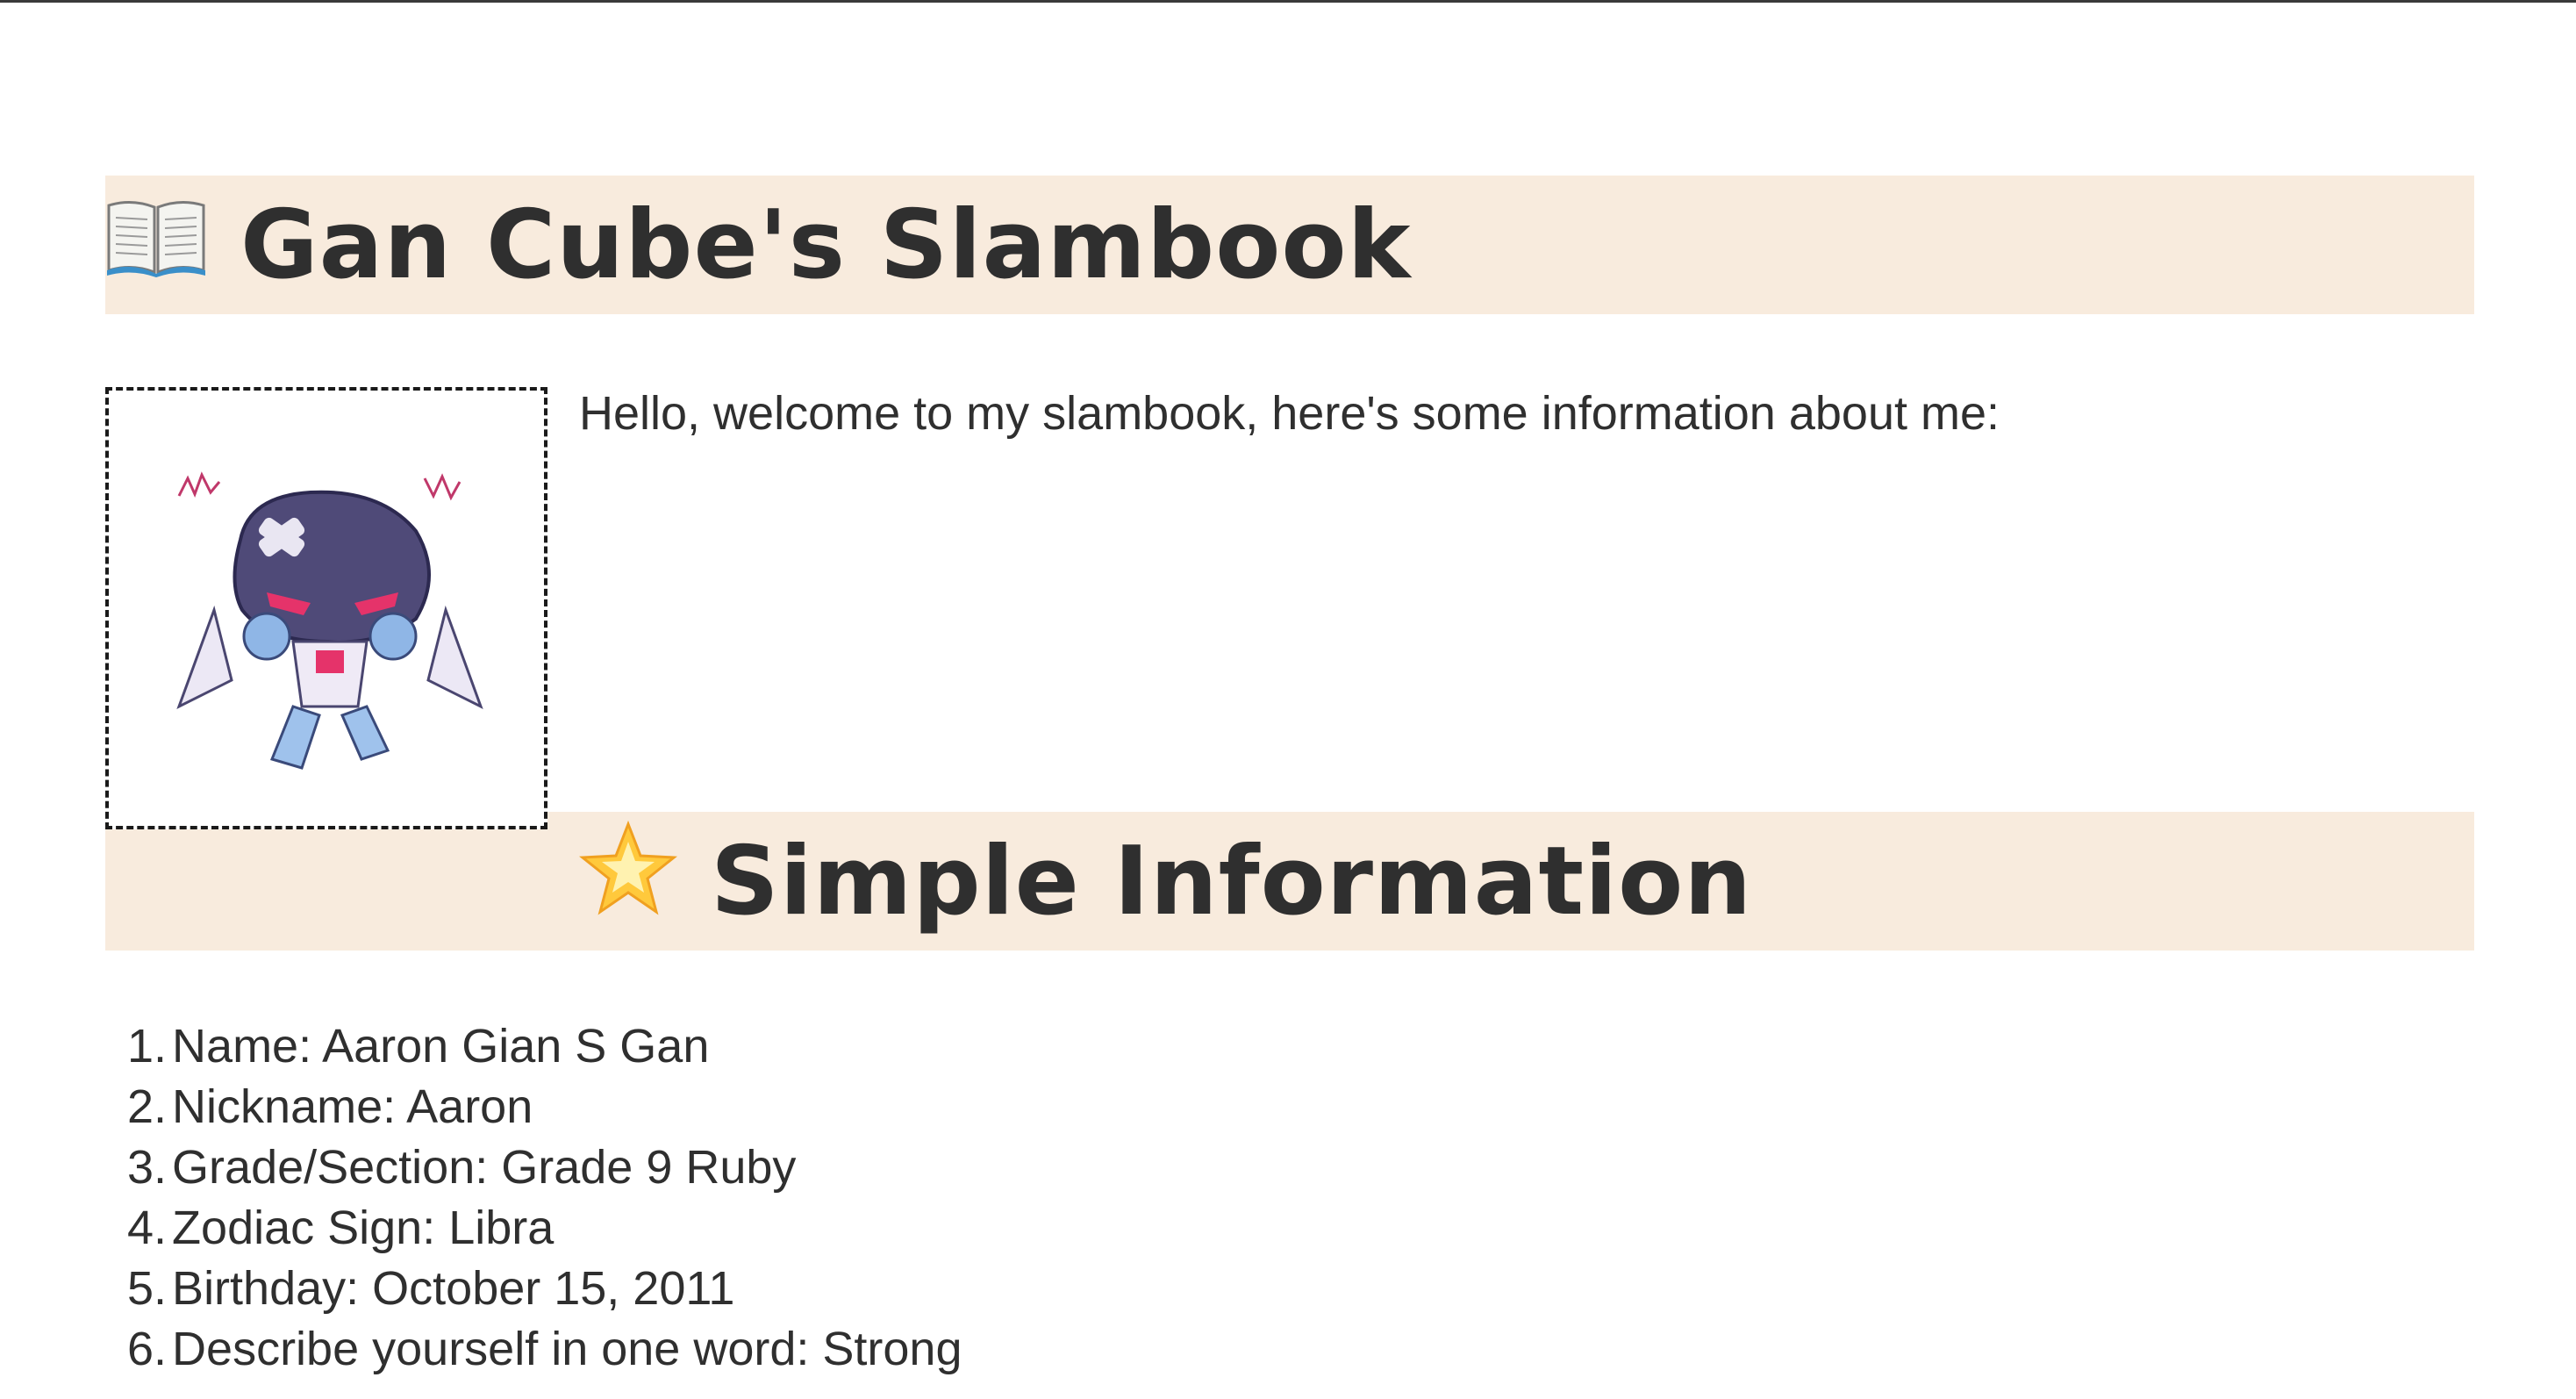  I want to click on page-title-text: Gan Cube's Slambook, so click(826, 245).